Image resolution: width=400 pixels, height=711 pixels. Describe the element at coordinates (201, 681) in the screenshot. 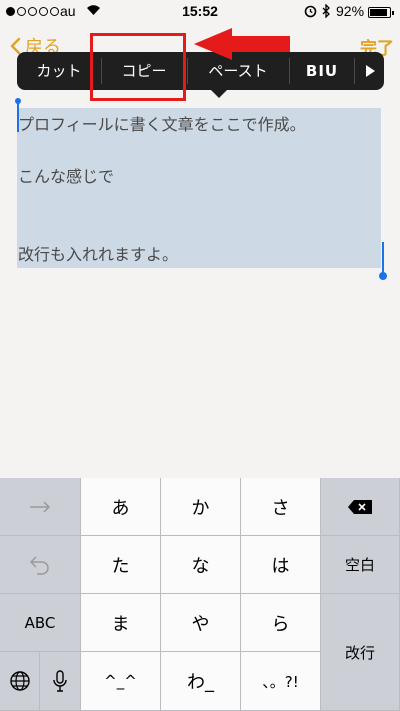

I see `kana-key-wa: わ_` at that location.